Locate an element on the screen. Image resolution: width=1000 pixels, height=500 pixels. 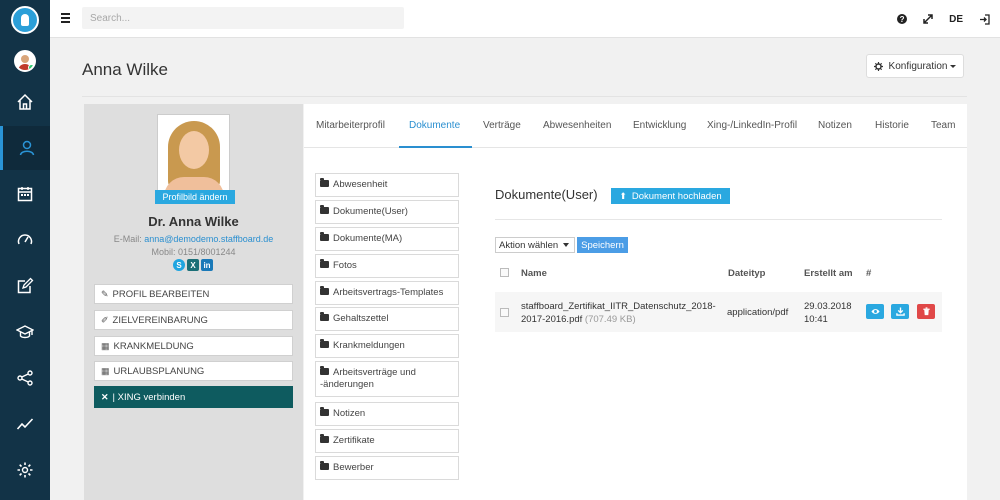
profile-email: E-Mail: anna@demodemo.staffboard.de is located at coordinates (193, 239).